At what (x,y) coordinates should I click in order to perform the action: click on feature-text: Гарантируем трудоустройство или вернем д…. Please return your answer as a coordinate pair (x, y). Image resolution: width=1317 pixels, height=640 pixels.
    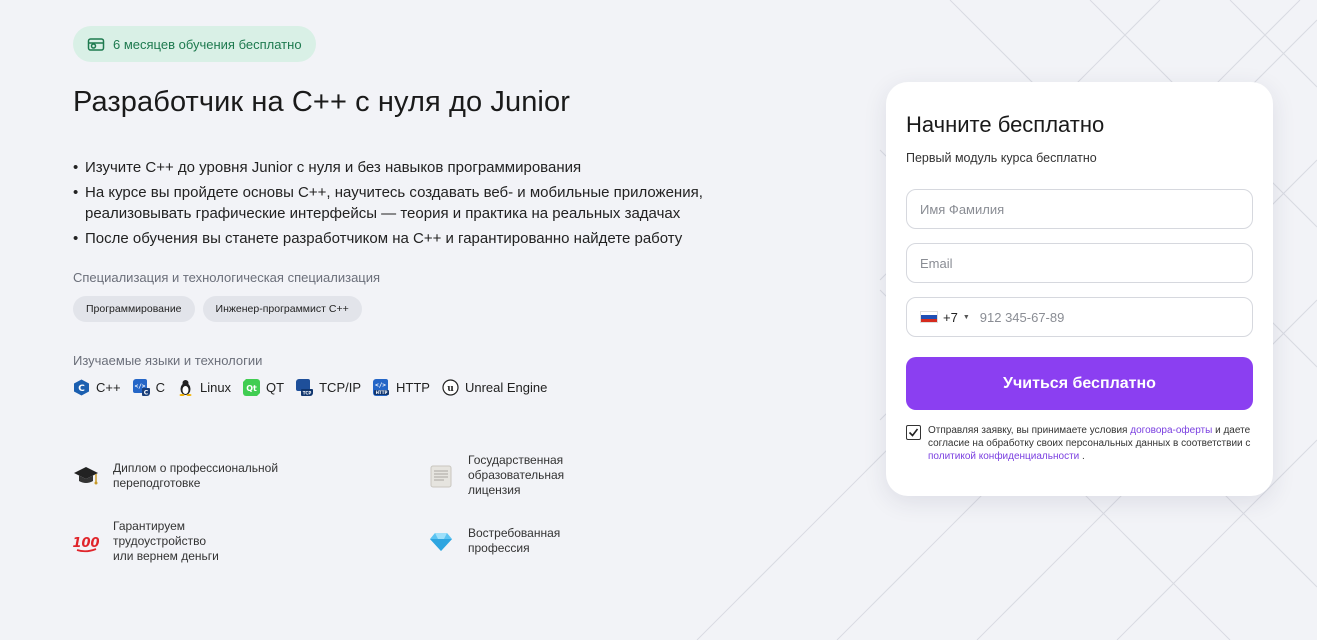
    Looking at the image, I should click on (166, 541).